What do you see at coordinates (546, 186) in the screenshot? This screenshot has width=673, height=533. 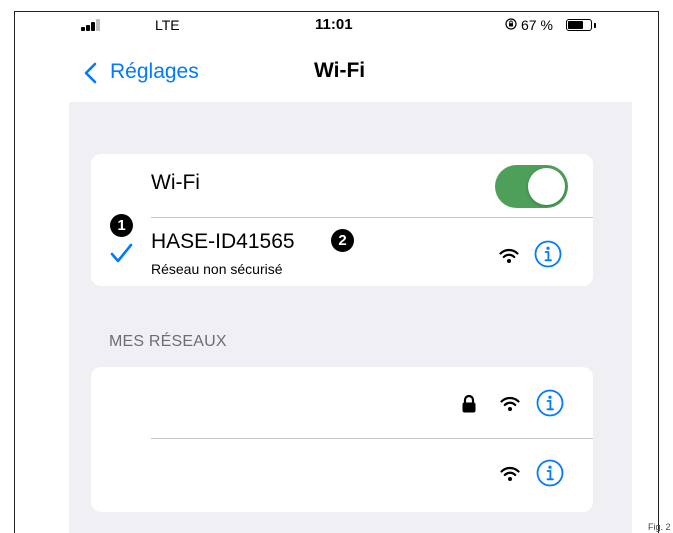 I see `toggle-knob` at bounding box center [546, 186].